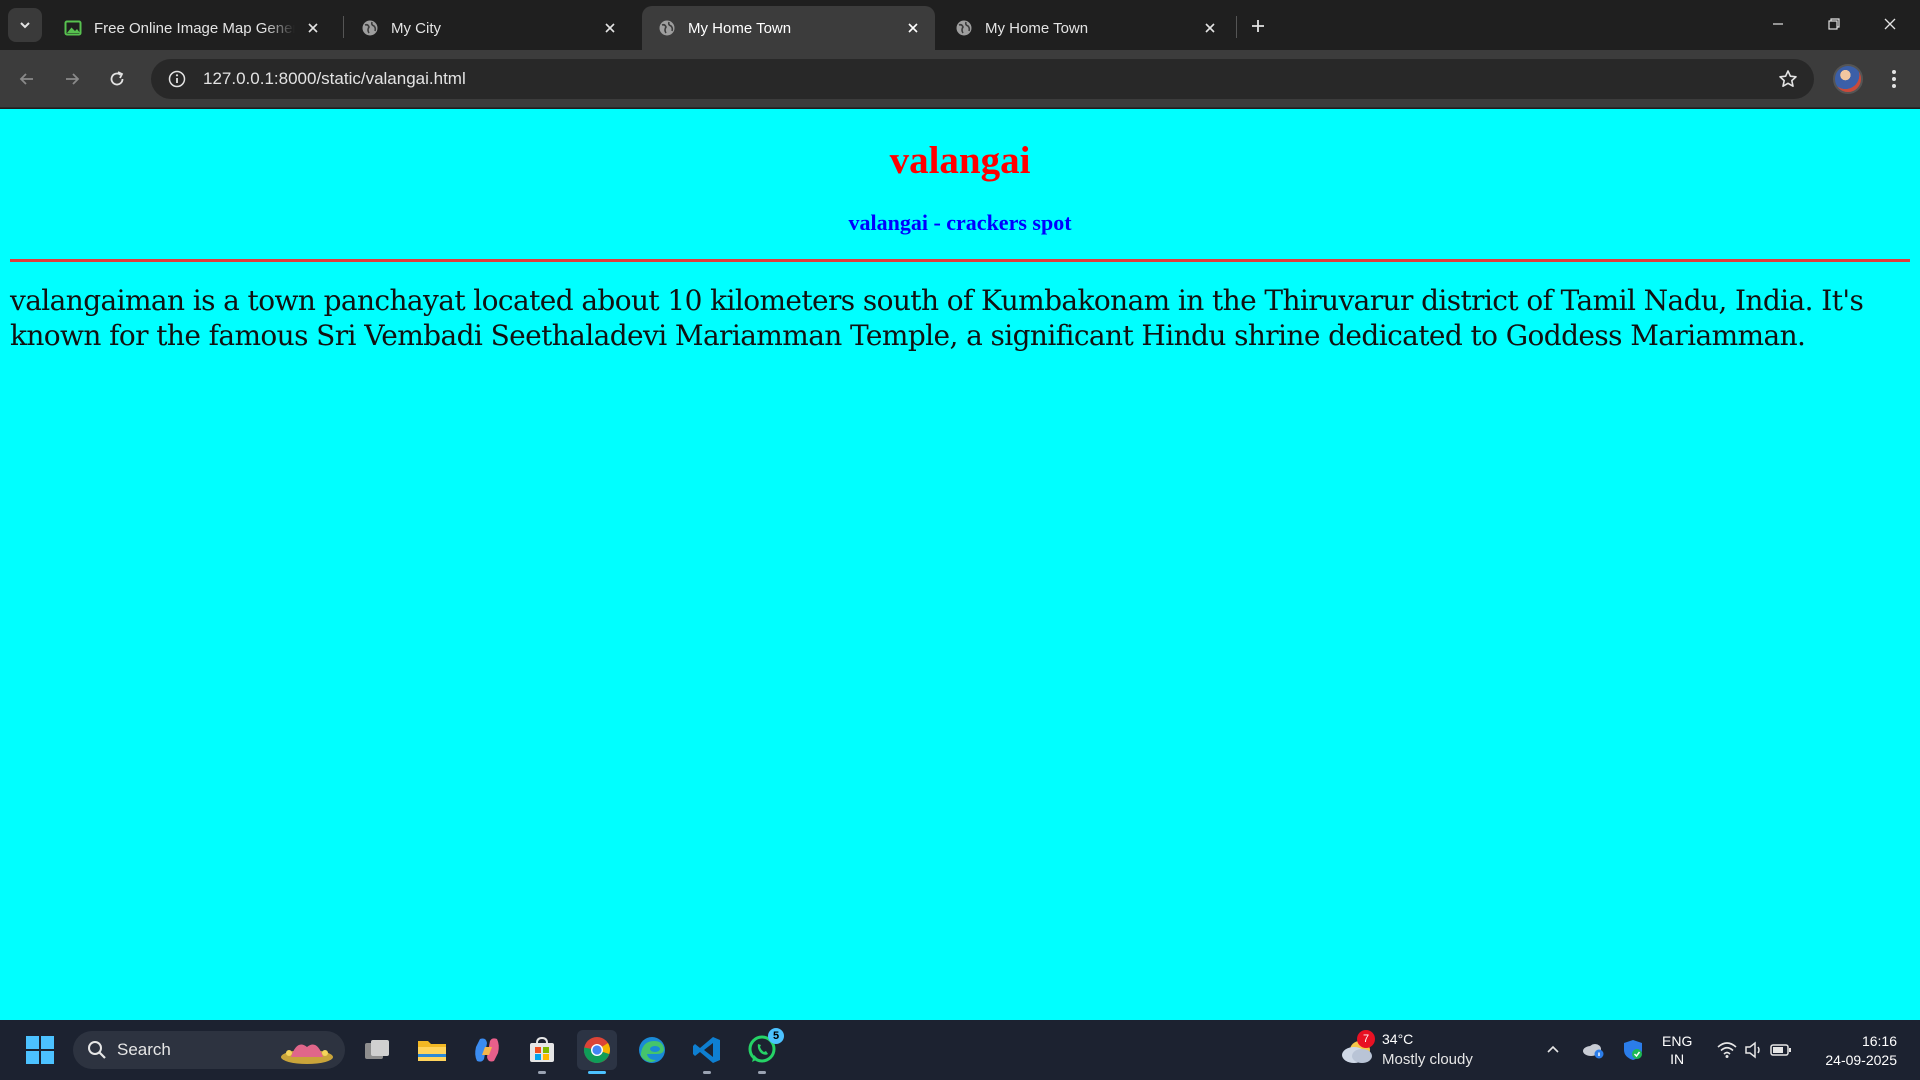 This screenshot has height=1080, width=1920. I want to click on microsoft-store-button, so click(542, 1052).